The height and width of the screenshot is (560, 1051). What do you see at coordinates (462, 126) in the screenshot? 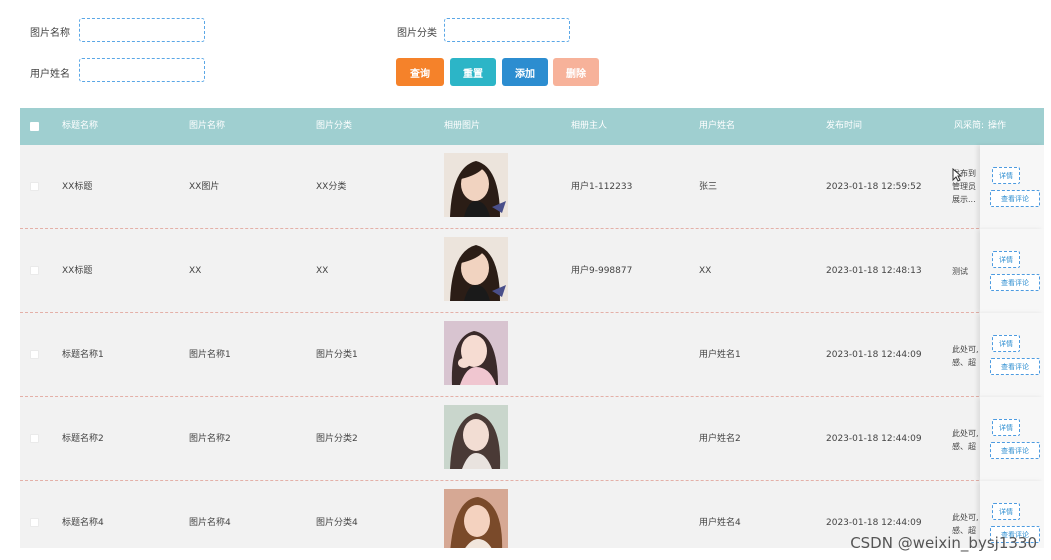
I see `header-album-image: 相册图片` at bounding box center [462, 126].